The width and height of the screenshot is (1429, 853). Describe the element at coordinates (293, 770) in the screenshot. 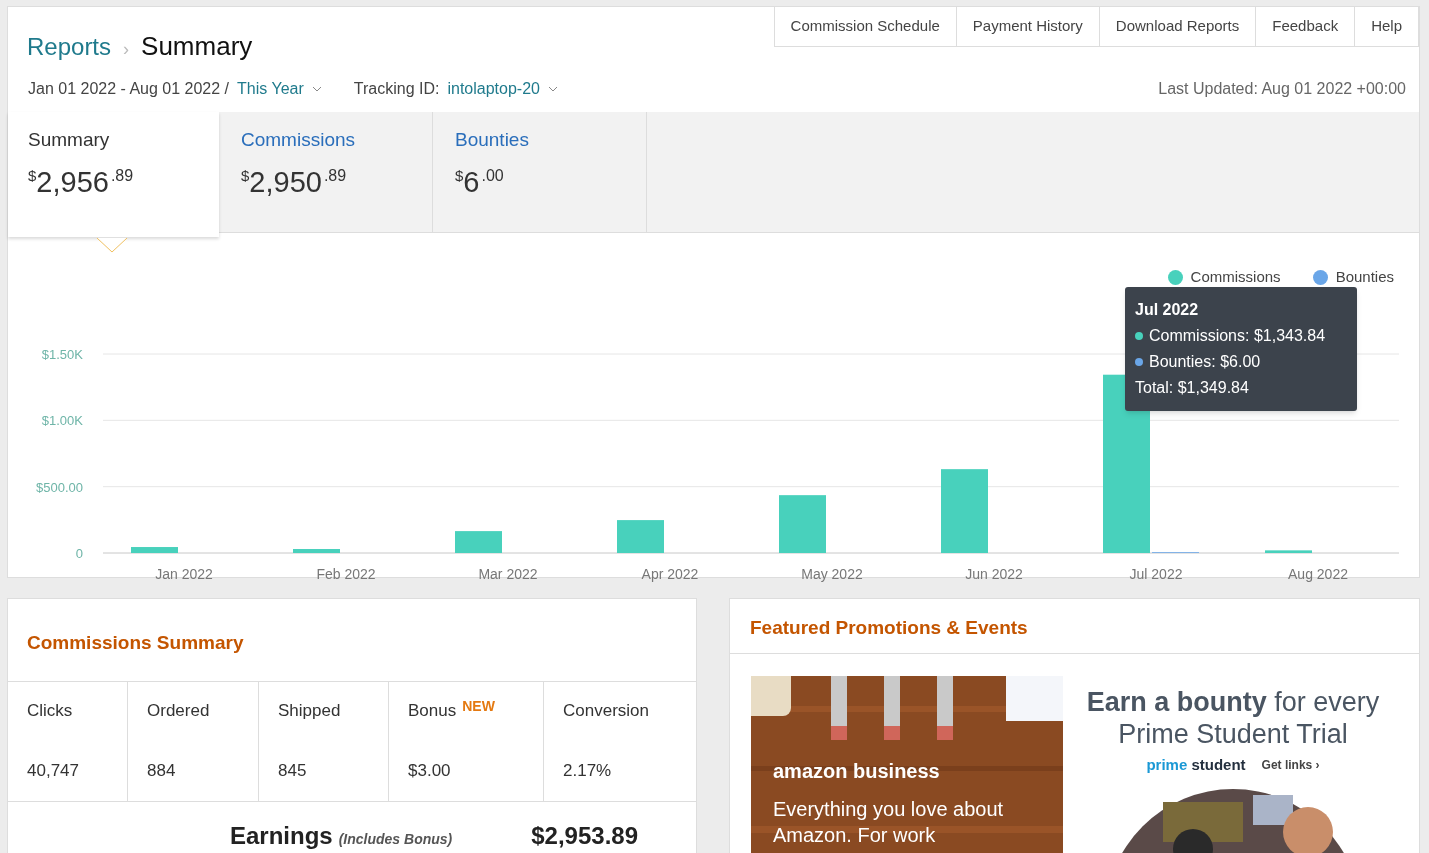

I see `stat-value: 845` at that location.